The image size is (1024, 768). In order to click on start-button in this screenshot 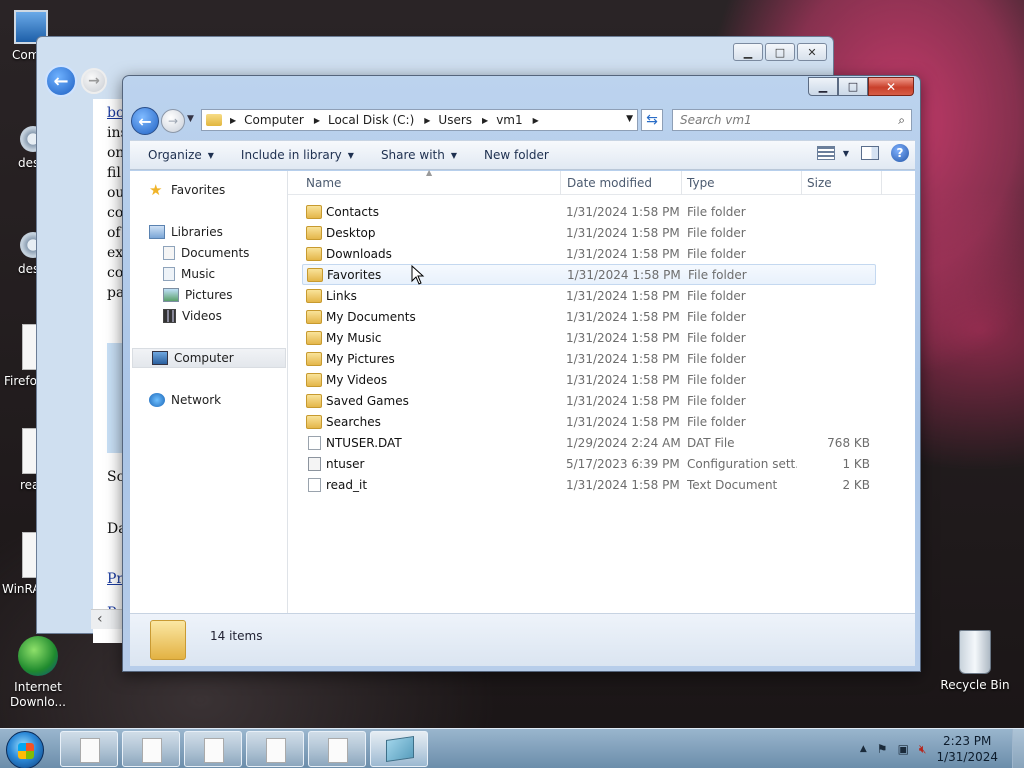, I will do `click(25, 749)`.